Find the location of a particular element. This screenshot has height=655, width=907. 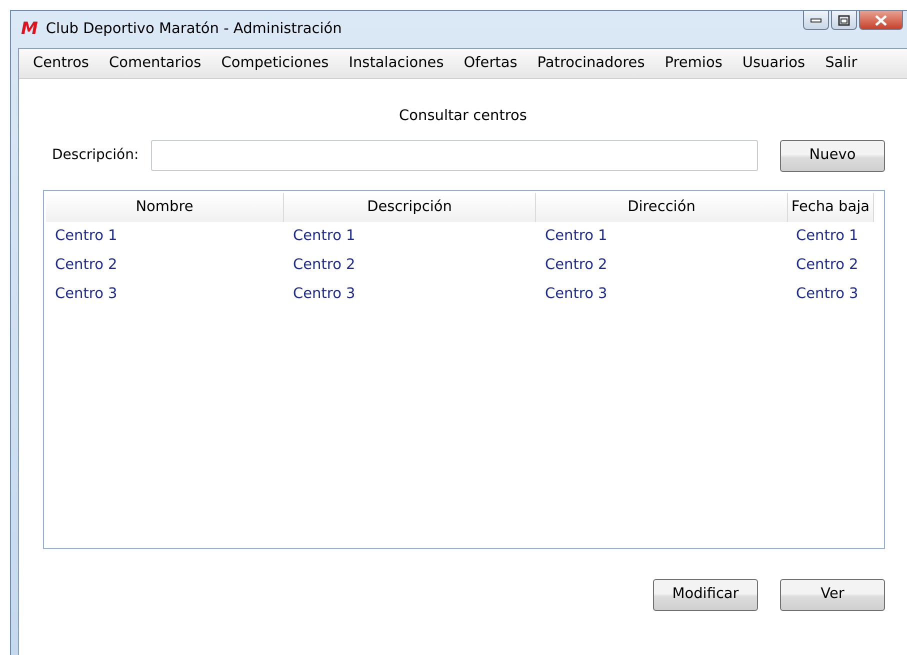

description-field is located at coordinates (454, 156).